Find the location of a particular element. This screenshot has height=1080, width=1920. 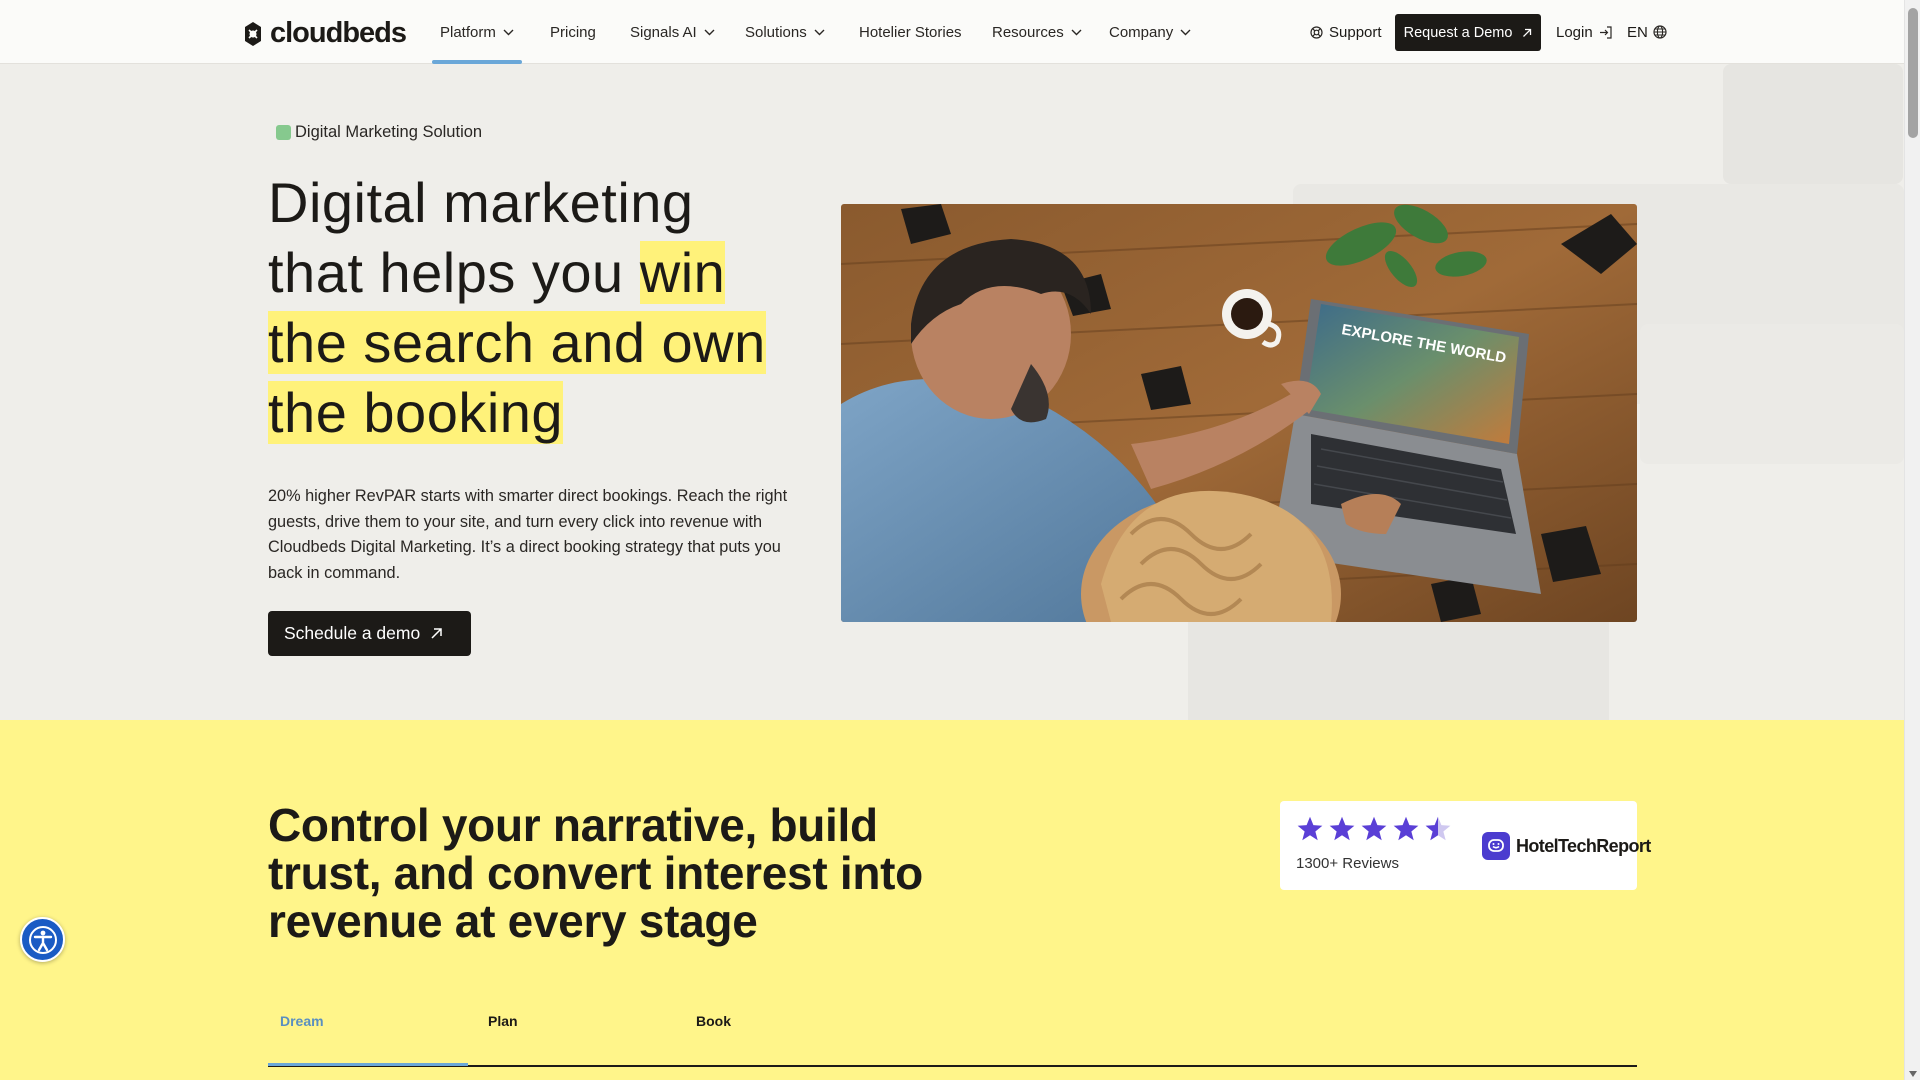

hoteltechreport-logo: HotelTechReport is located at coordinates (1566, 846).